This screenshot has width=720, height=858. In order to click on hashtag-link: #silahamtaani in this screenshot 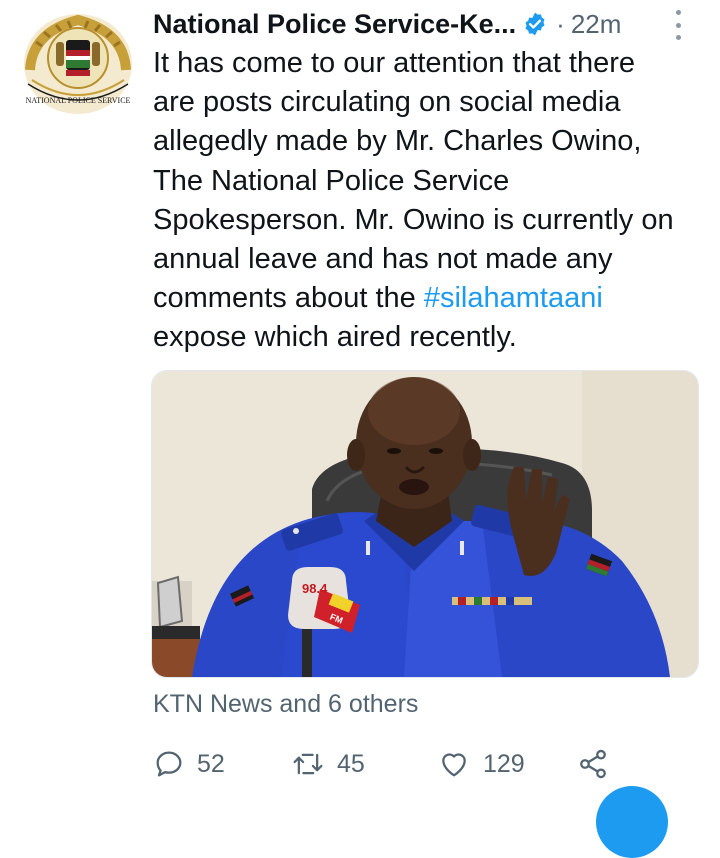, I will do `click(513, 298)`.